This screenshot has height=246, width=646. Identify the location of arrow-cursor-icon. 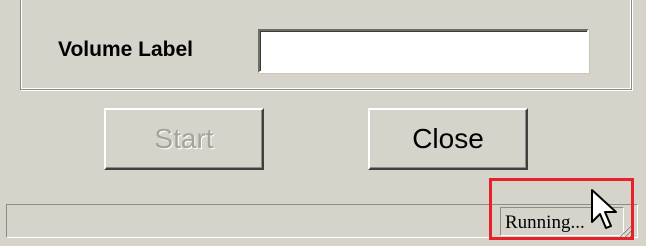
(604, 209).